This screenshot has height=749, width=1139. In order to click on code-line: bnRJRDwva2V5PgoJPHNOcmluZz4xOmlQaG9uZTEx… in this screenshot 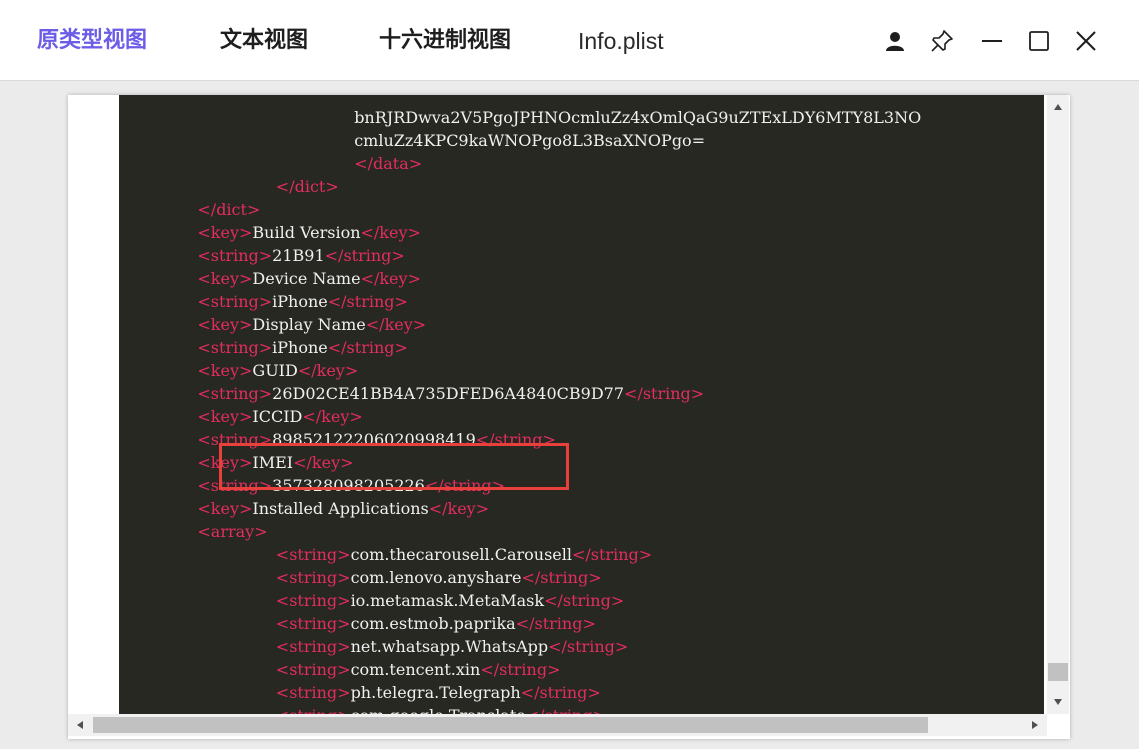, I will do `click(520, 117)`.